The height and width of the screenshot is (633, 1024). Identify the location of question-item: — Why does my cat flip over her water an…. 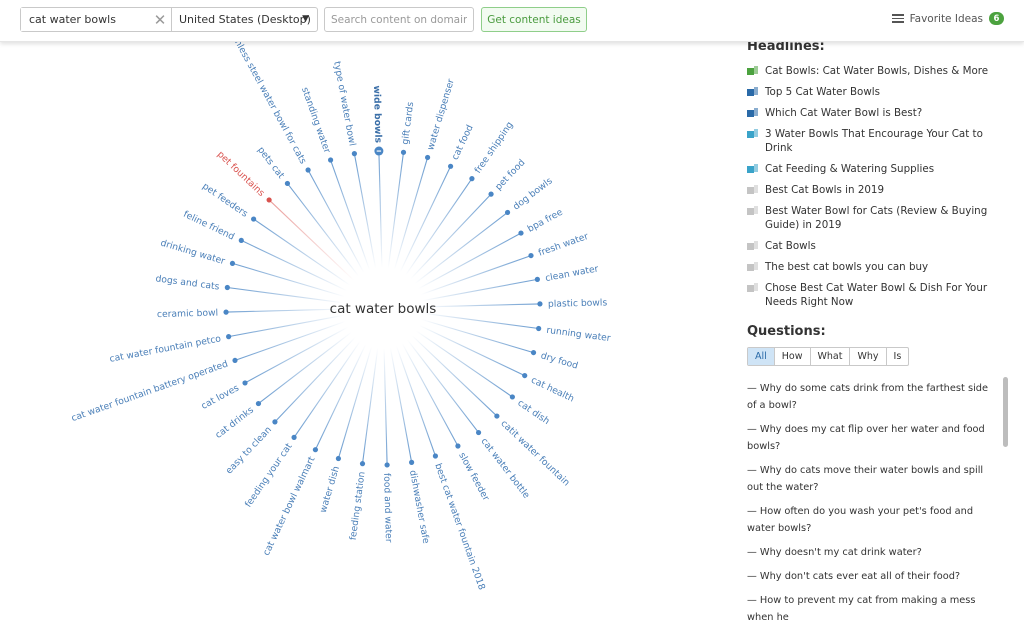
(872, 438).